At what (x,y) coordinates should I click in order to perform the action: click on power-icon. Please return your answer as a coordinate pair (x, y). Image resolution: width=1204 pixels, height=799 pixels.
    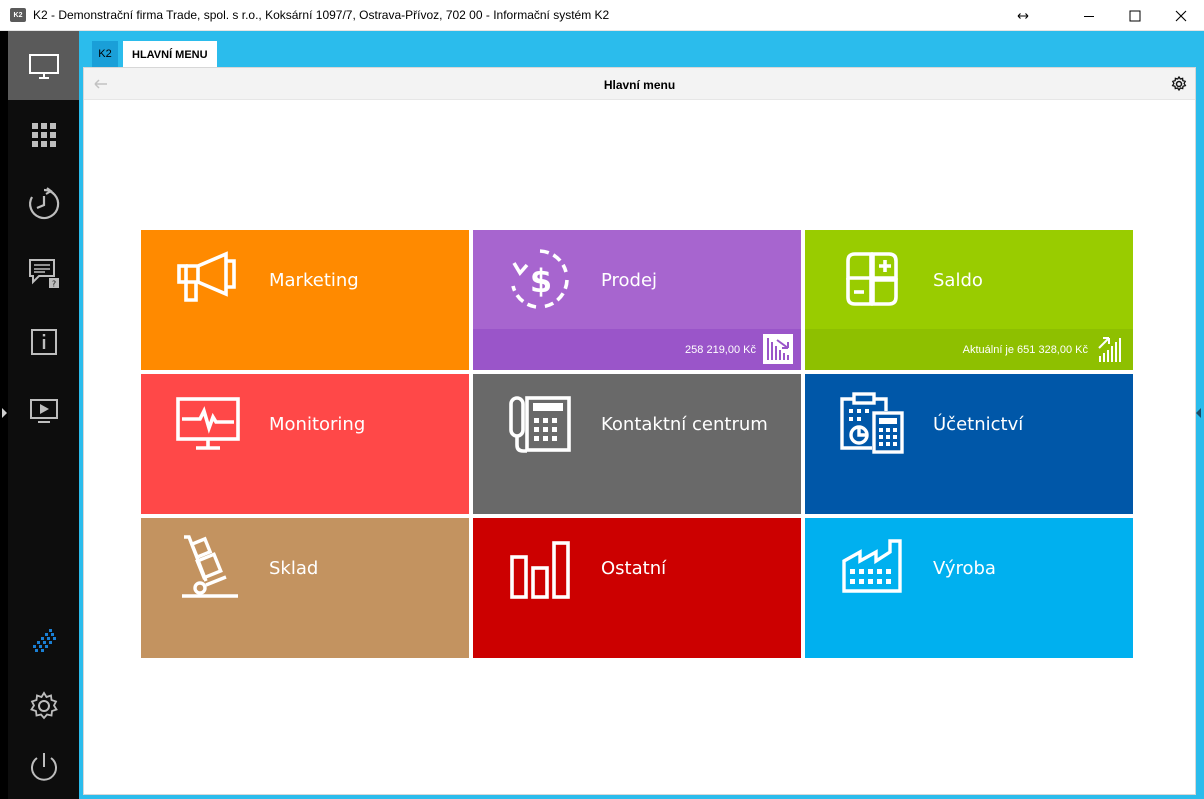
    Looking at the image, I should click on (43, 766).